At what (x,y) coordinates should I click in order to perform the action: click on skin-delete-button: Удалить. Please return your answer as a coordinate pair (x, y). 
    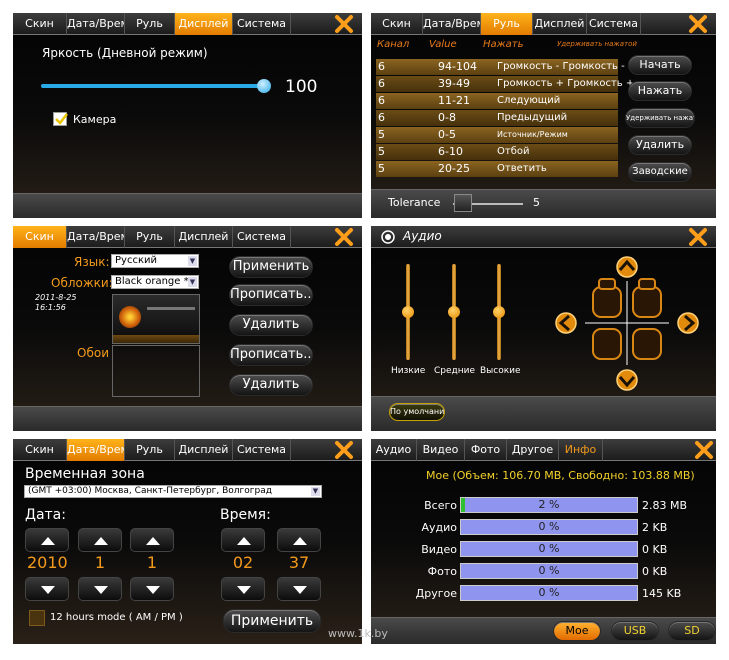
    Looking at the image, I should click on (271, 325).